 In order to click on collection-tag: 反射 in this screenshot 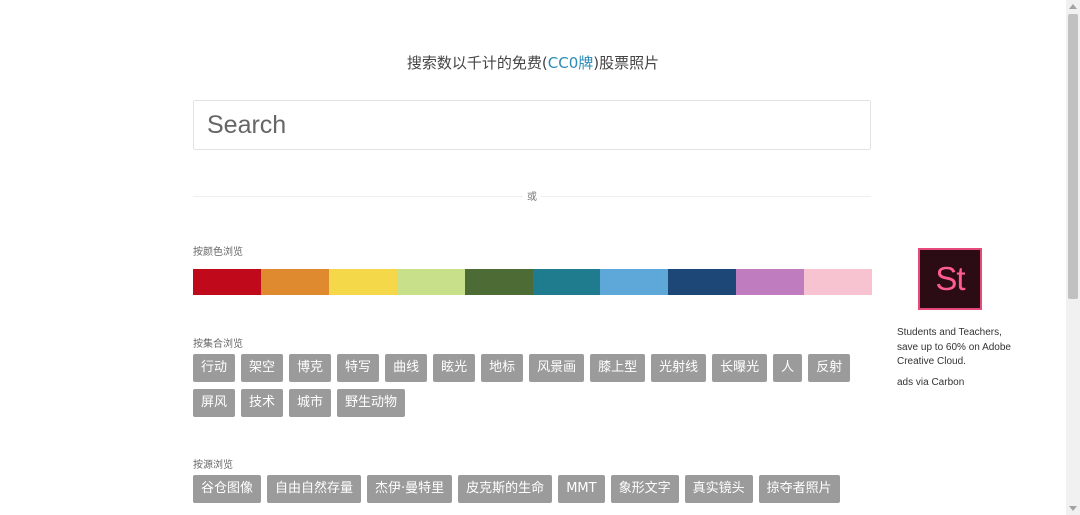, I will do `click(829, 368)`.